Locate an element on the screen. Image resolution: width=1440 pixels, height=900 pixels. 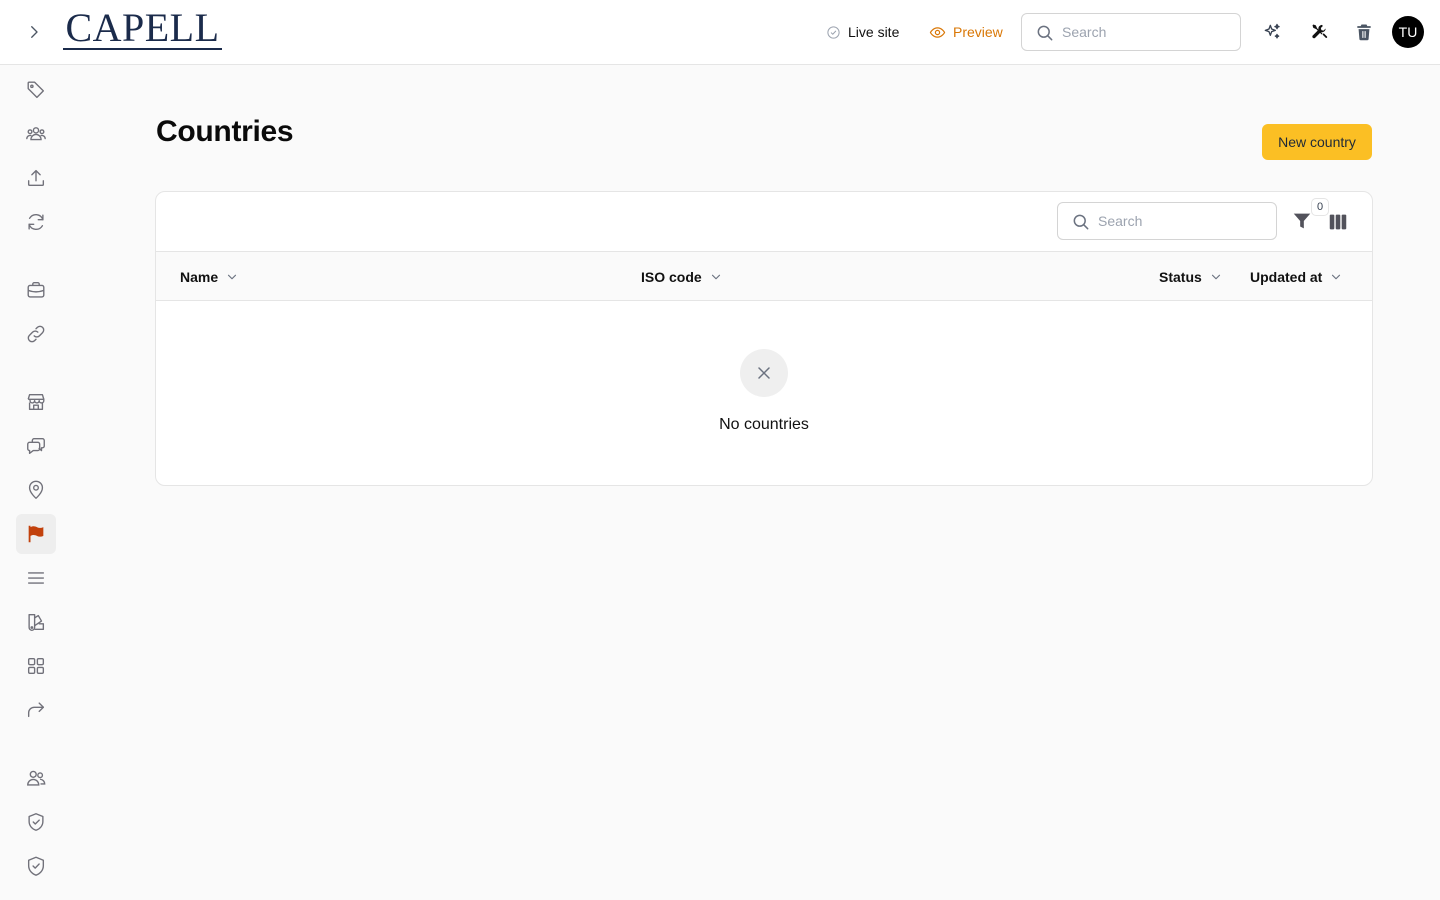
map-pin-icon is located at coordinates (36, 489).